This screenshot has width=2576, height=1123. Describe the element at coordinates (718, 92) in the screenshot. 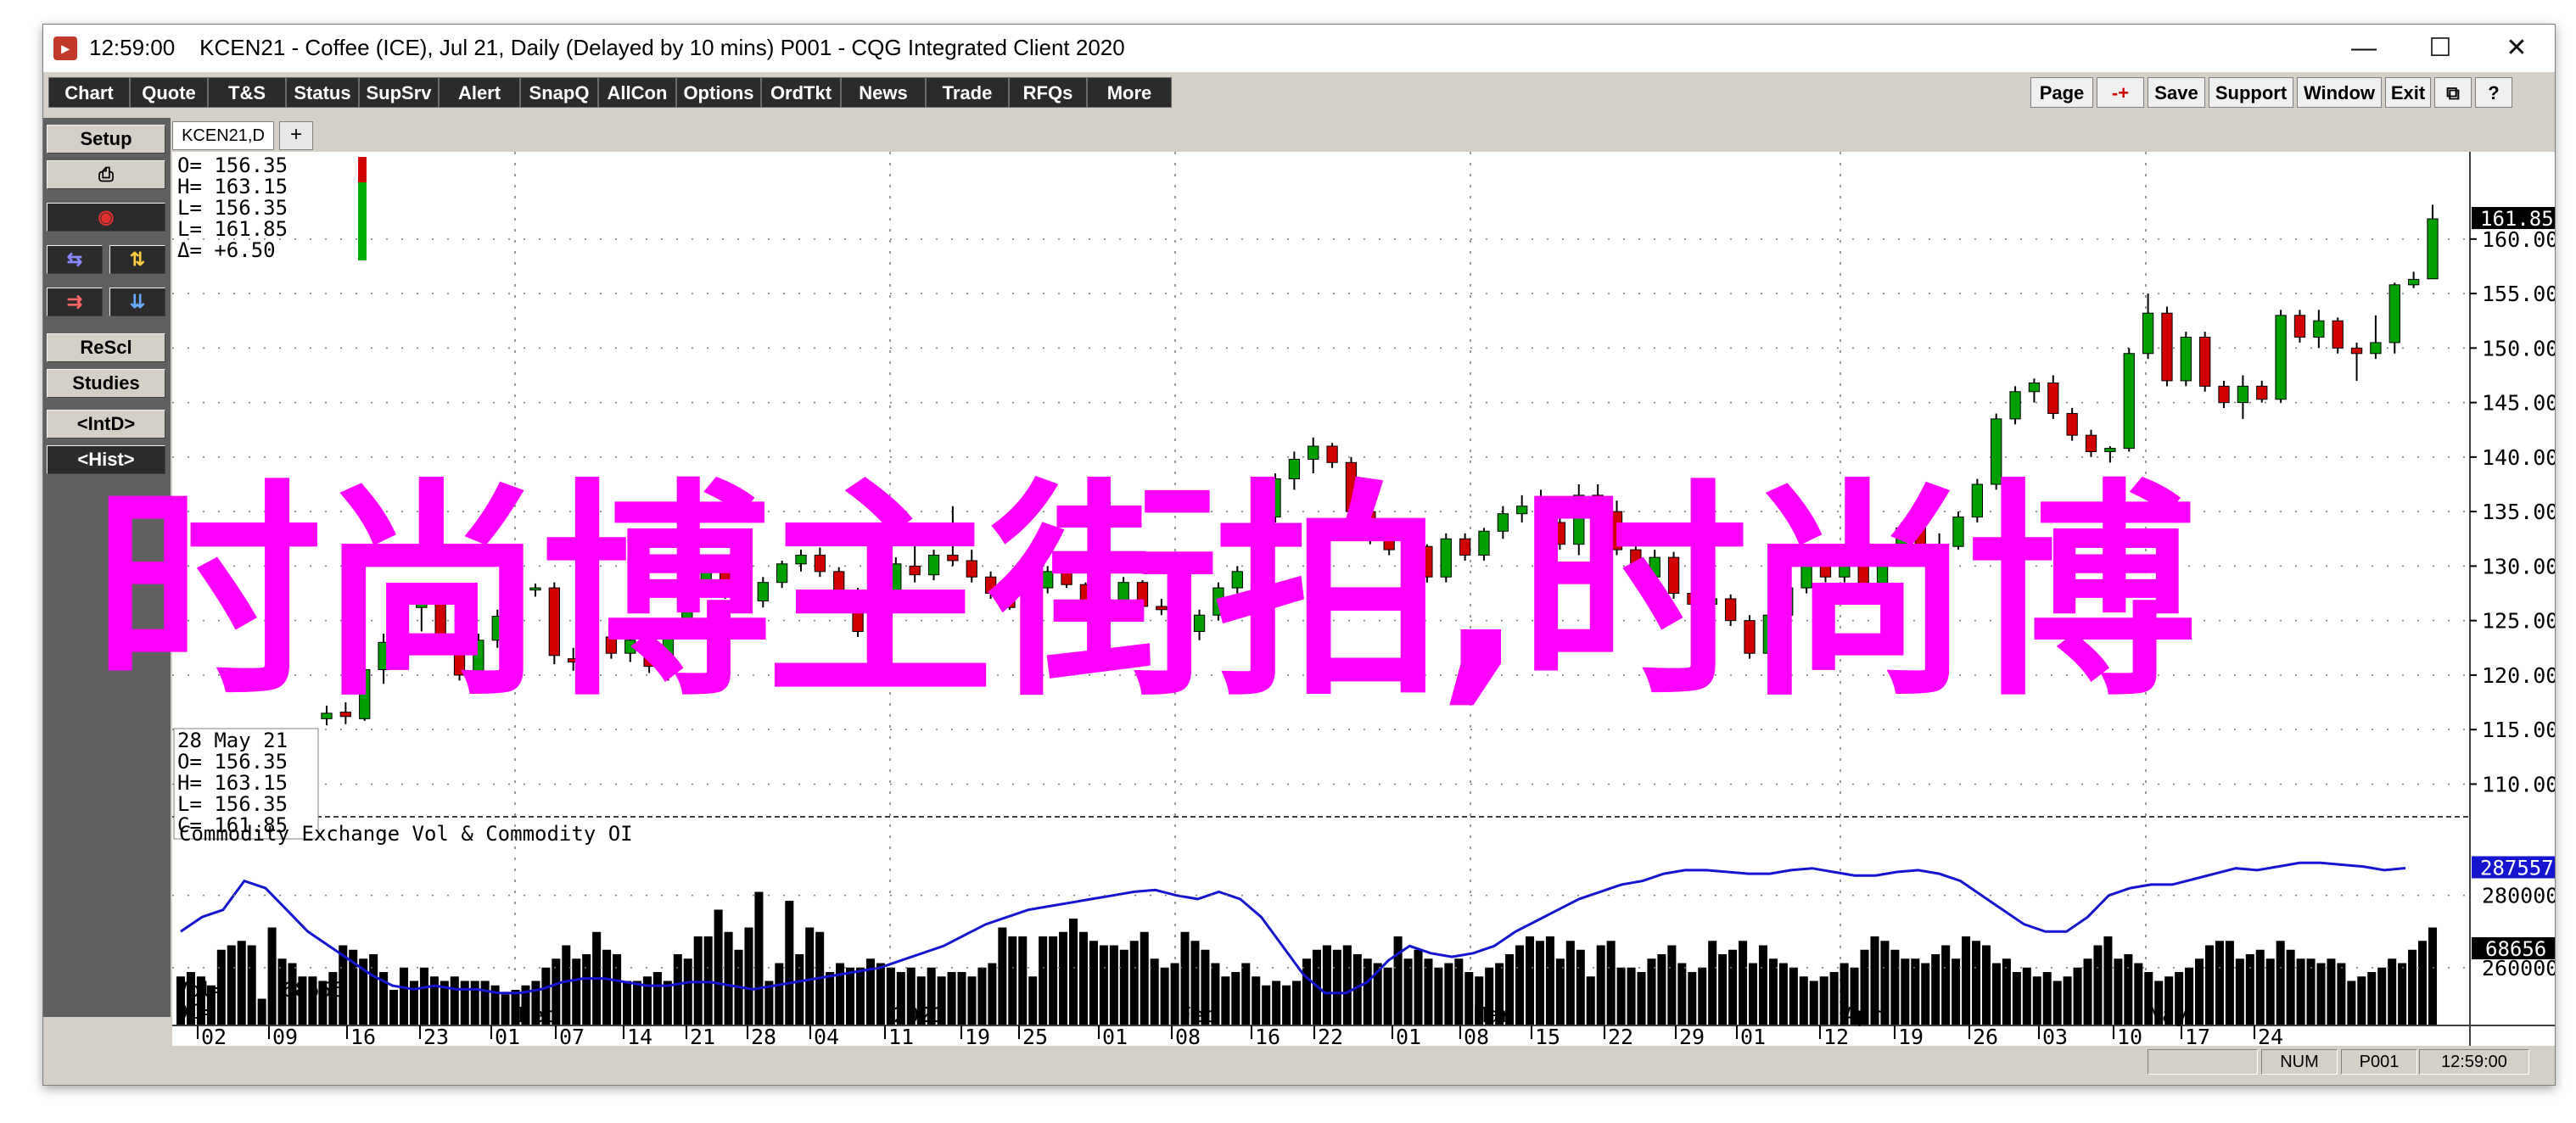

I see `toolbar-options-button: Options` at that location.